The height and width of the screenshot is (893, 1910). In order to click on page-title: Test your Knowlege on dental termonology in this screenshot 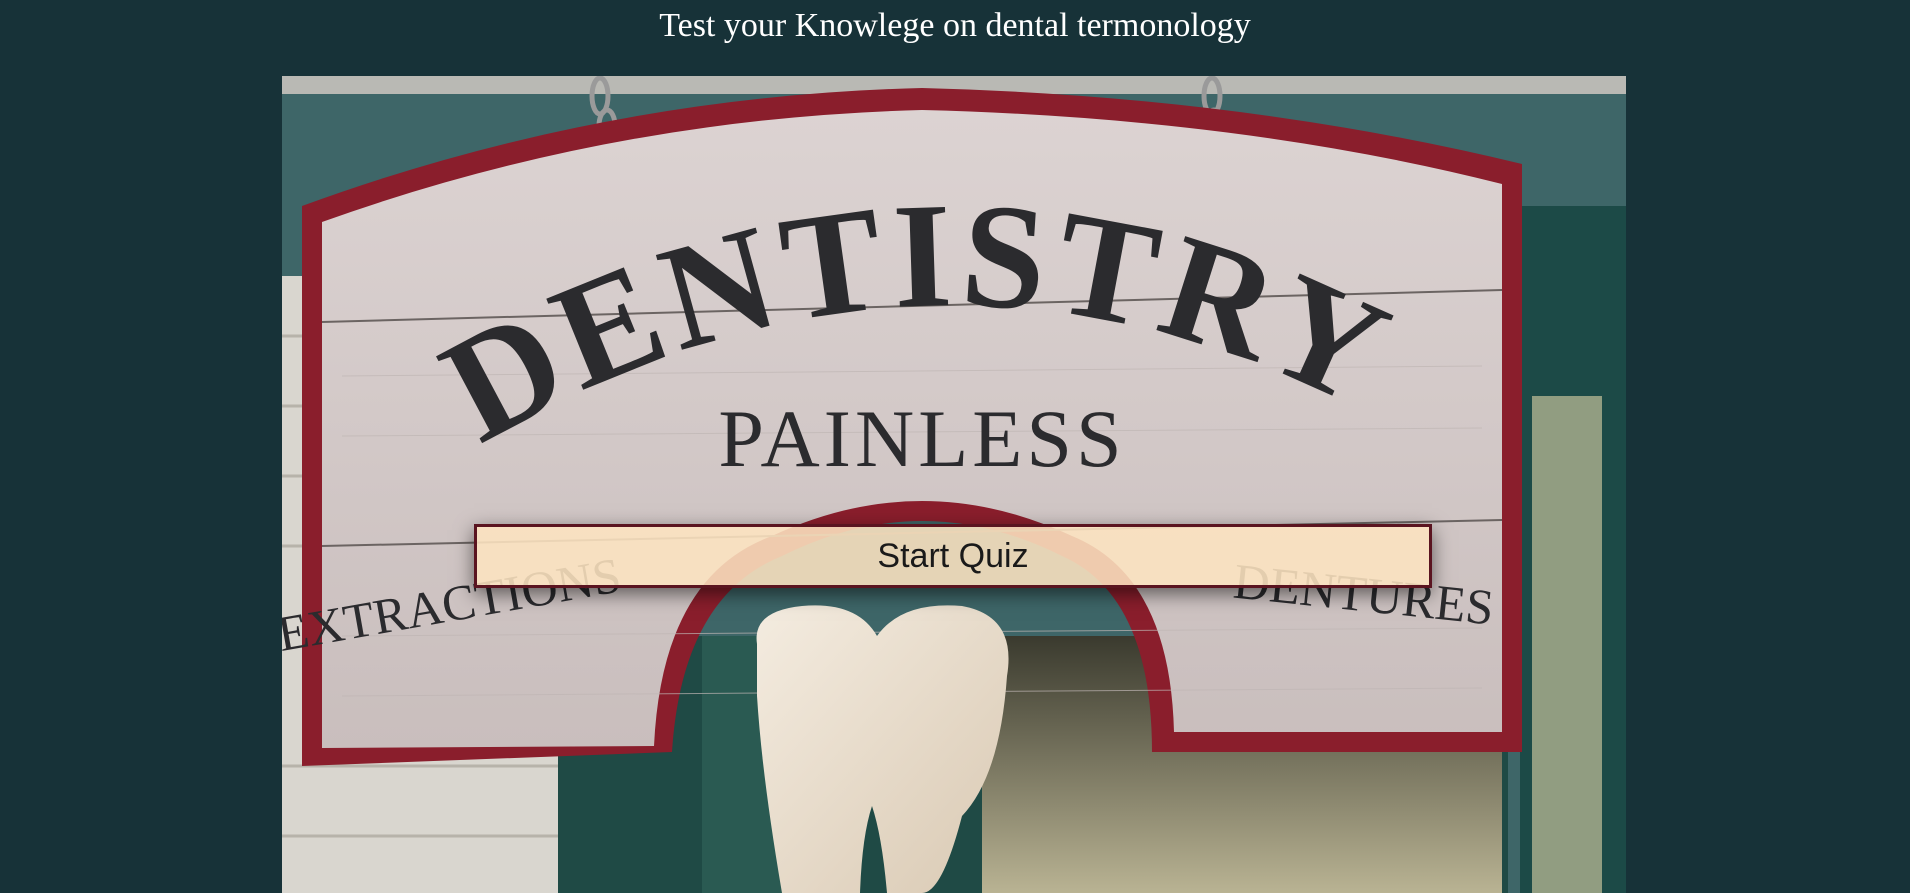, I will do `click(955, 25)`.